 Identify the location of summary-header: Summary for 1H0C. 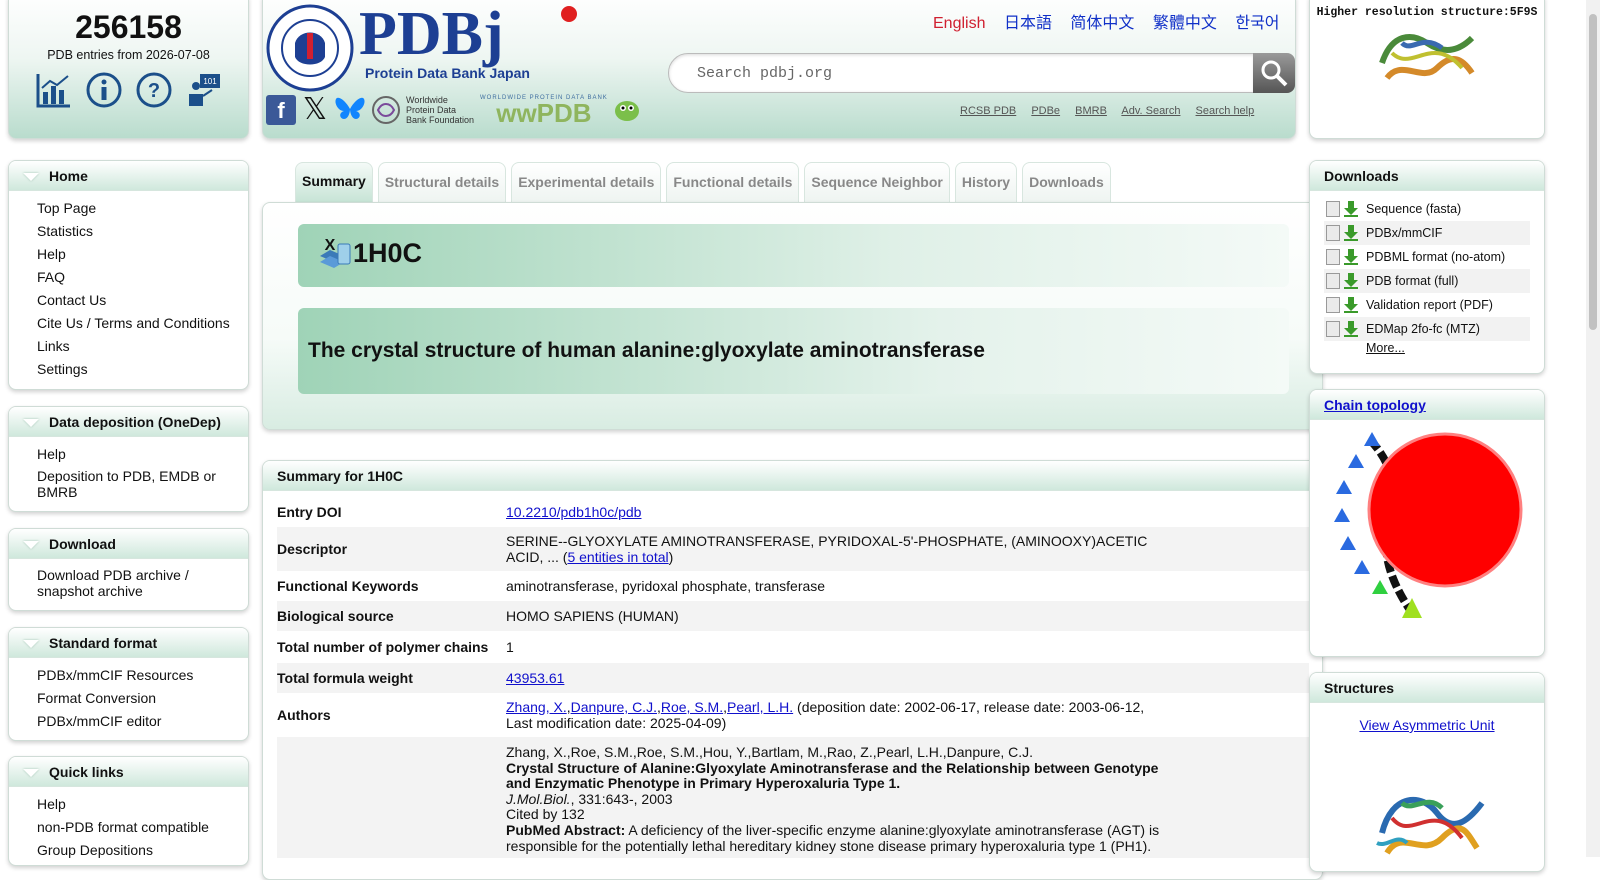
(792, 476).